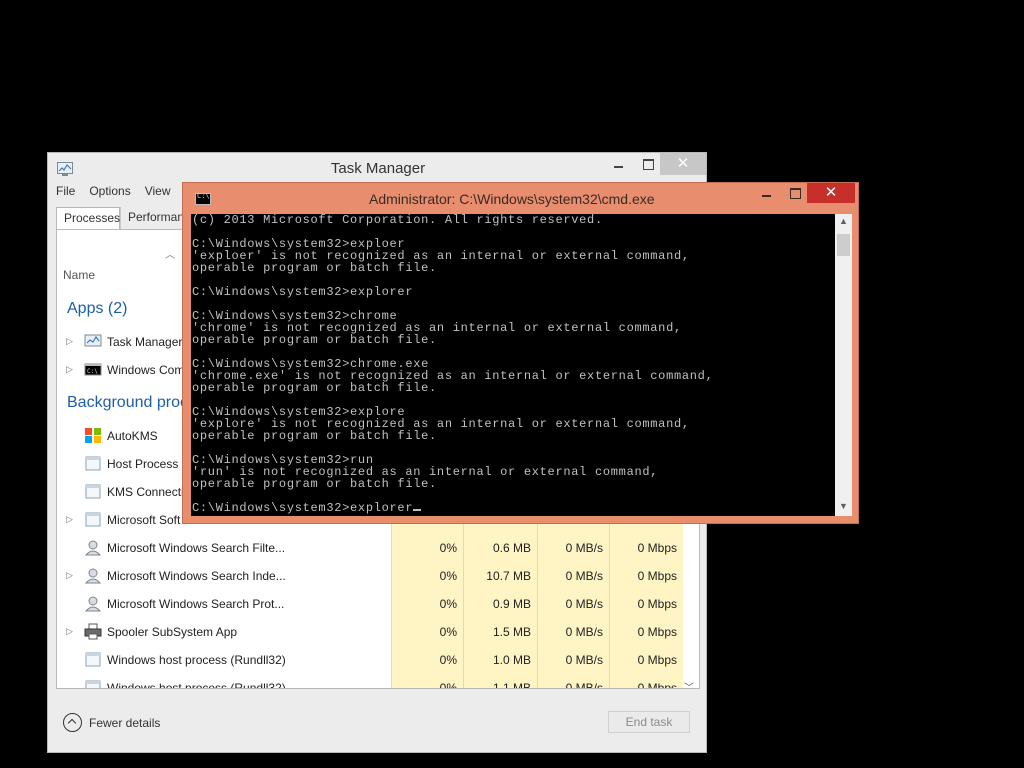 The width and height of the screenshot is (1024, 768). What do you see at coordinates (843, 245) in the screenshot?
I see `scrollbar-thumb` at bounding box center [843, 245].